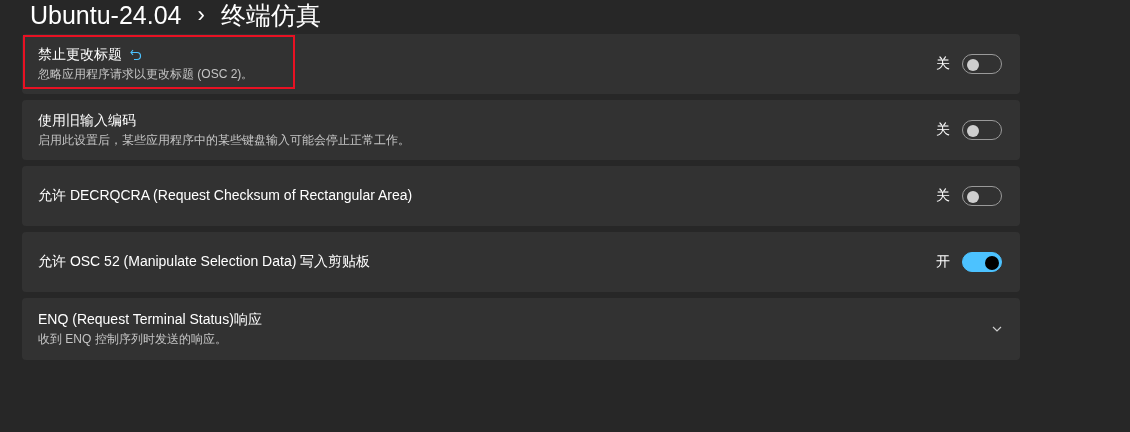  Describe the element at coordinates (982, 262) in the screenshot. I see `toggle-switch` at that location.